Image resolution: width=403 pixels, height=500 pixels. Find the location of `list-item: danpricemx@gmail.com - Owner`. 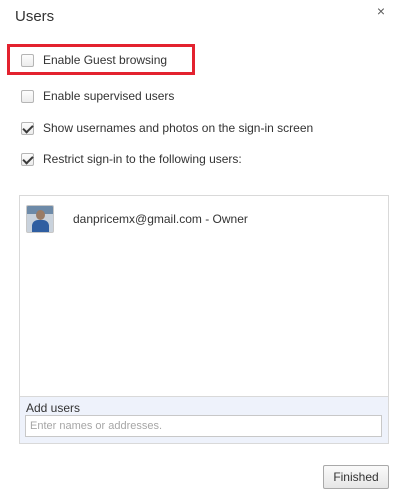

list-item: danpricemx@gmail.com - Owner is located at coordinates (137, 219).